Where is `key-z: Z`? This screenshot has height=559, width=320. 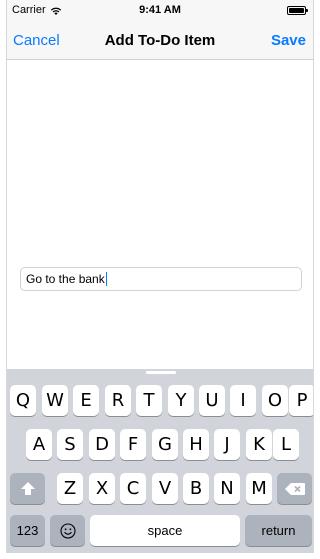
key-z: Z is located at coordinates (70, 488).